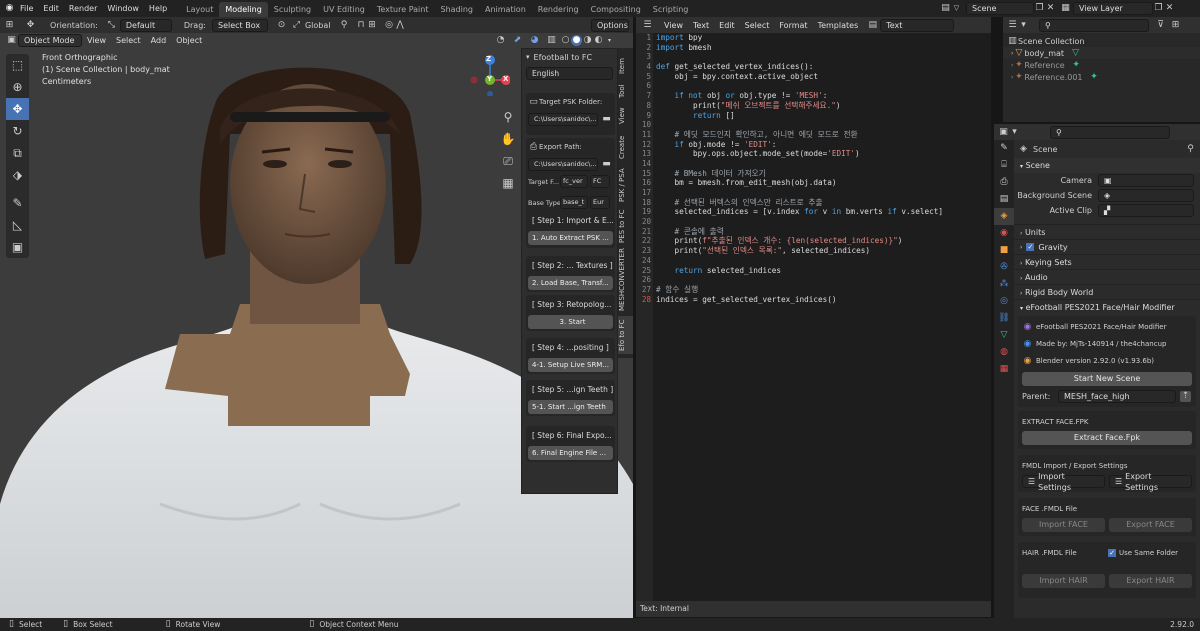  I want to click on keying-sets-section: › Keying Sets, so click(1107, 261).